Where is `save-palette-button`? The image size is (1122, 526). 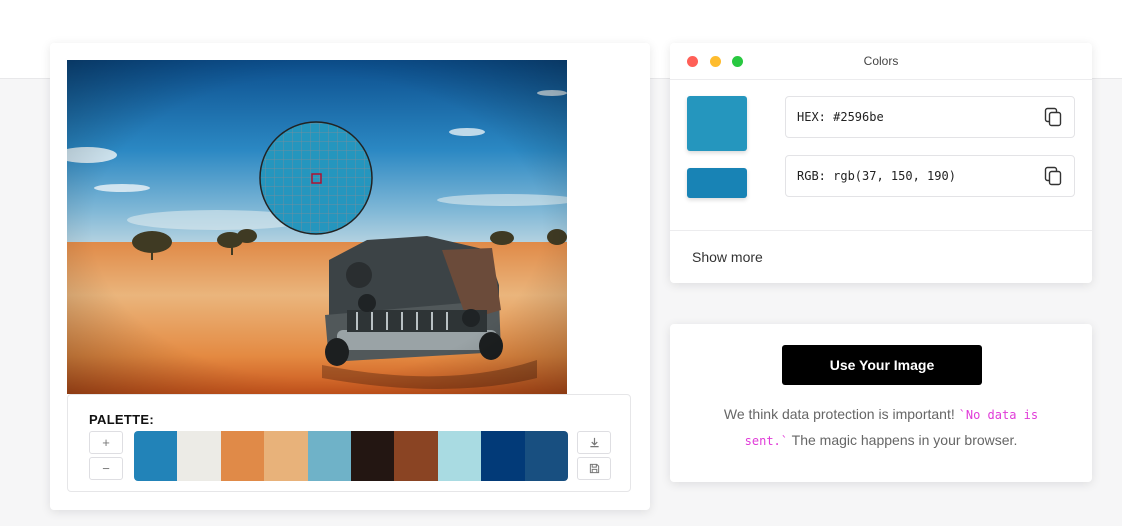 save-palette-button is located at coordinates (594, 468).